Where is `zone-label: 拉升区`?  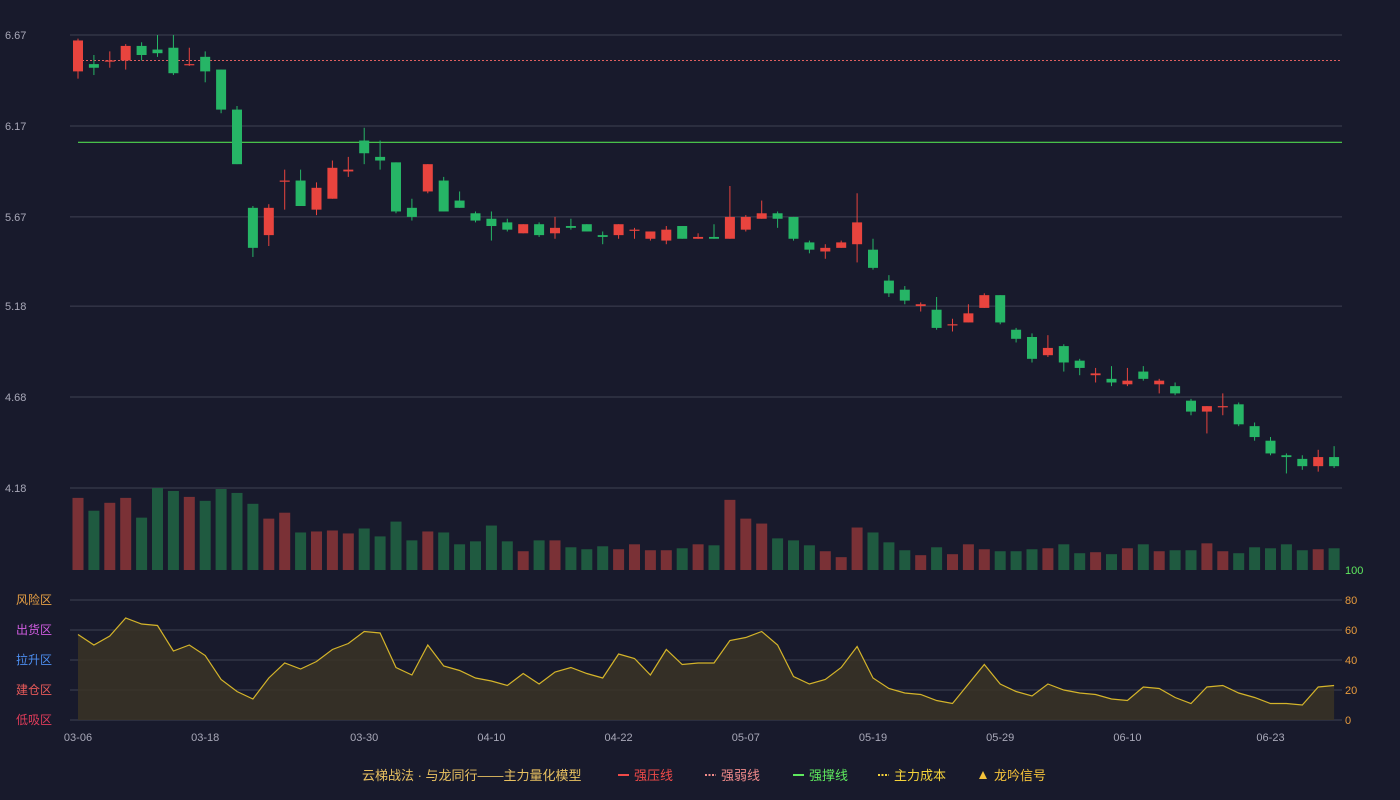
zone-label: 拉升区 is located at coordinates (34, 659).